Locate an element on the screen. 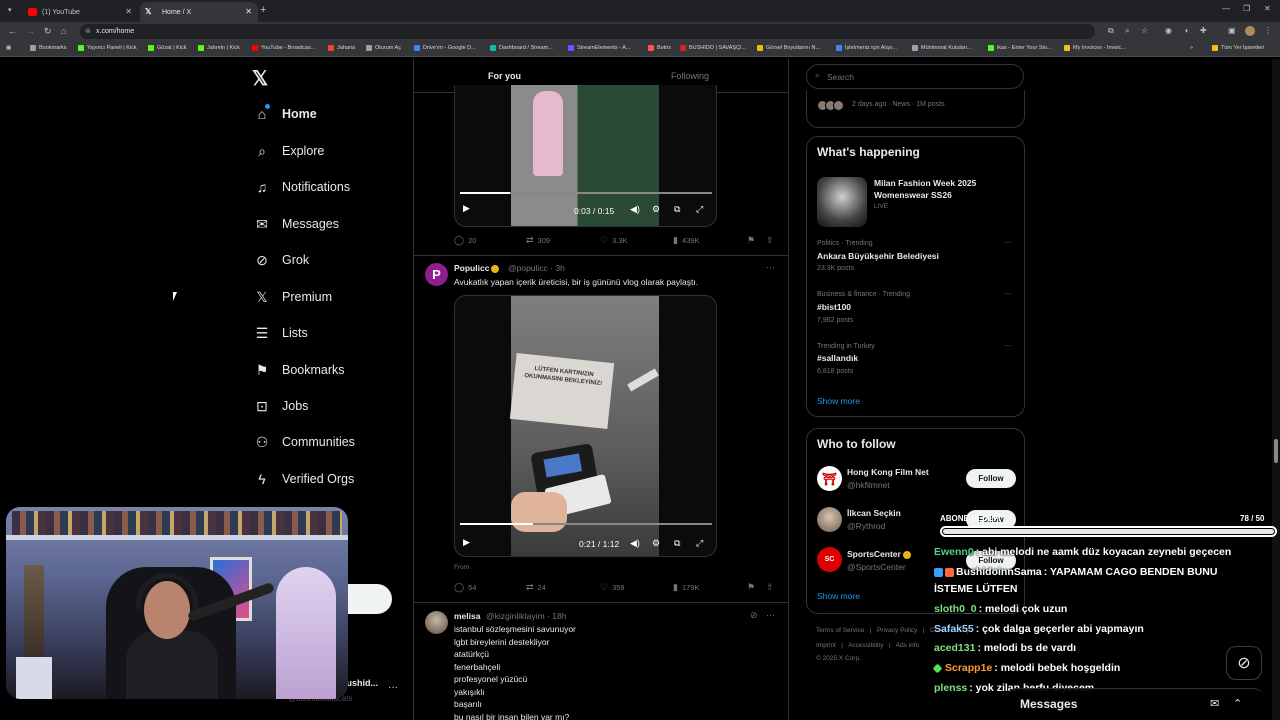  pip-icon: ⧉ is located at coordinates (677, 543).